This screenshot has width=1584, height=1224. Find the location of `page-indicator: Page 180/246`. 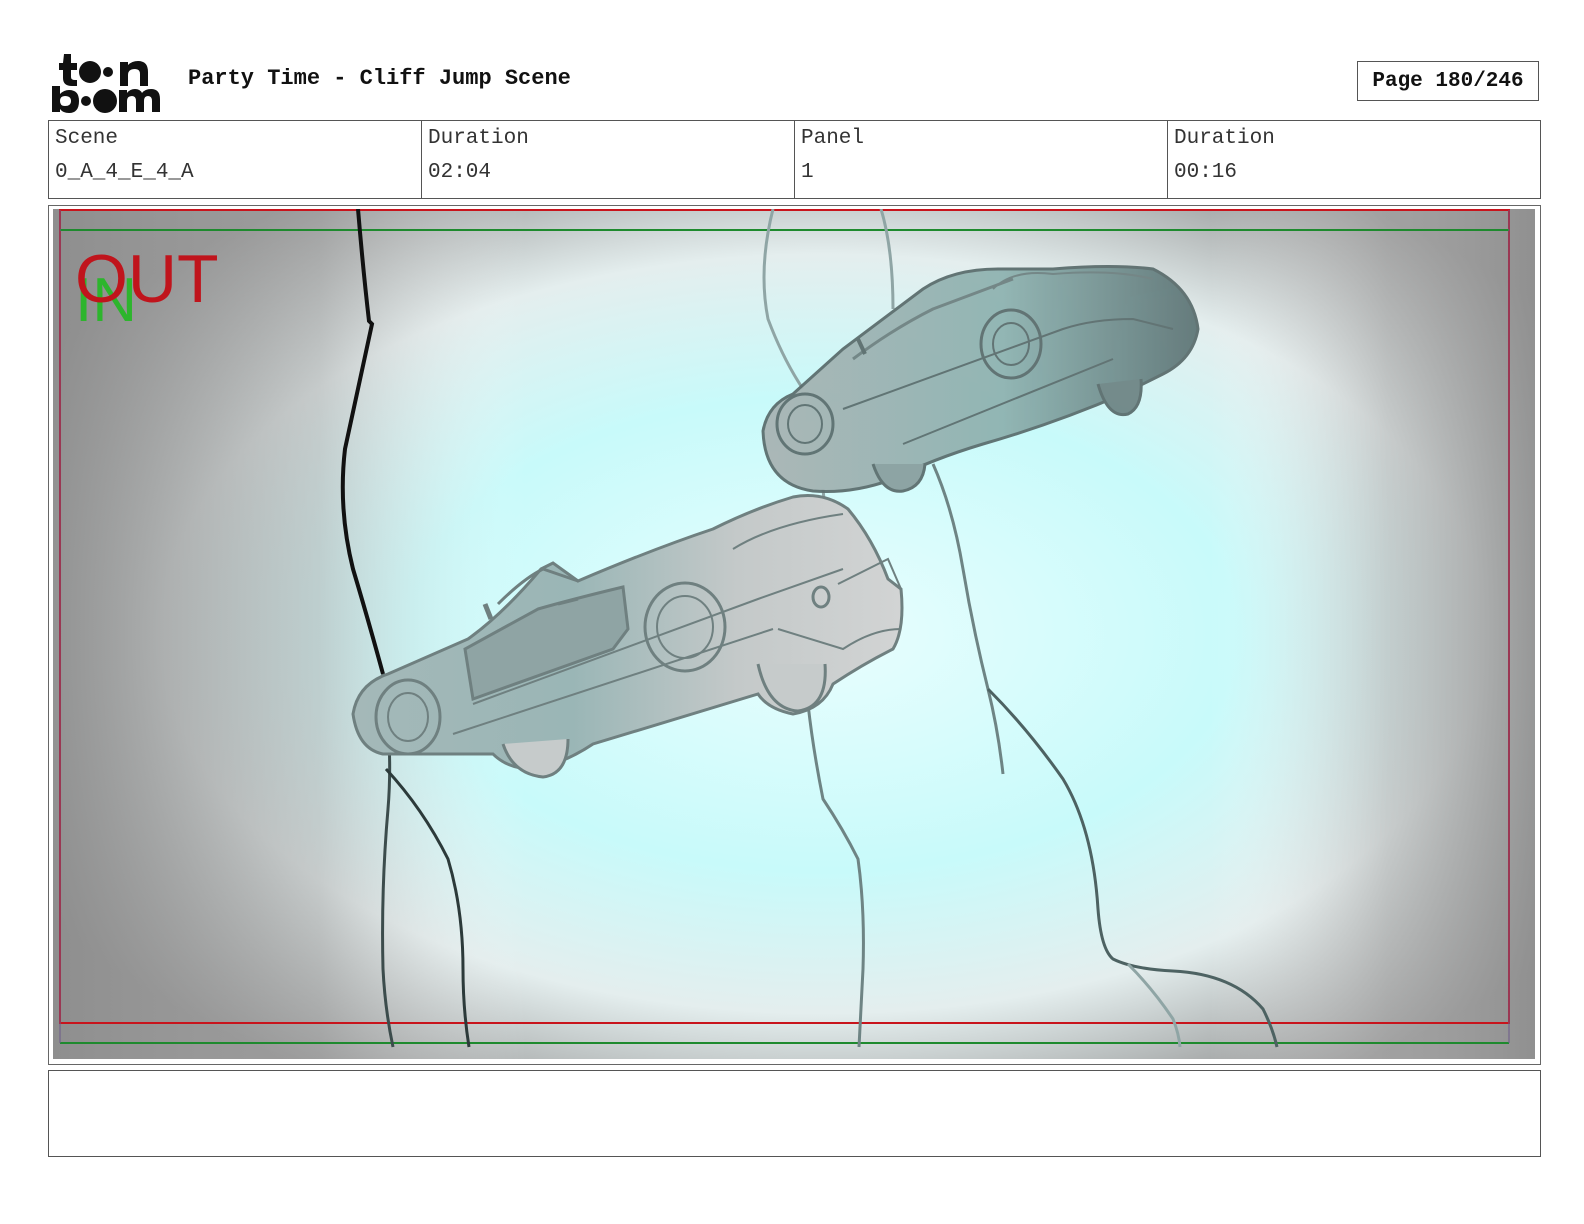

page-indicator: Page 180/246 is located at coordinates (1448, 81).